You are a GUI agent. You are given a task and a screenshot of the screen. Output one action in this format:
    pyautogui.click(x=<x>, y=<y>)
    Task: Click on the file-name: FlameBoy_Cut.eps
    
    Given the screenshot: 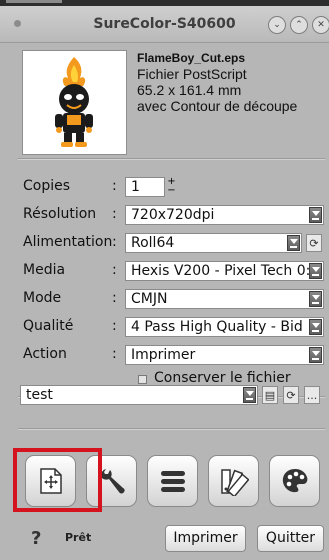 What is the action you would take?
    pyautogui.click(x=191, y=58)
    